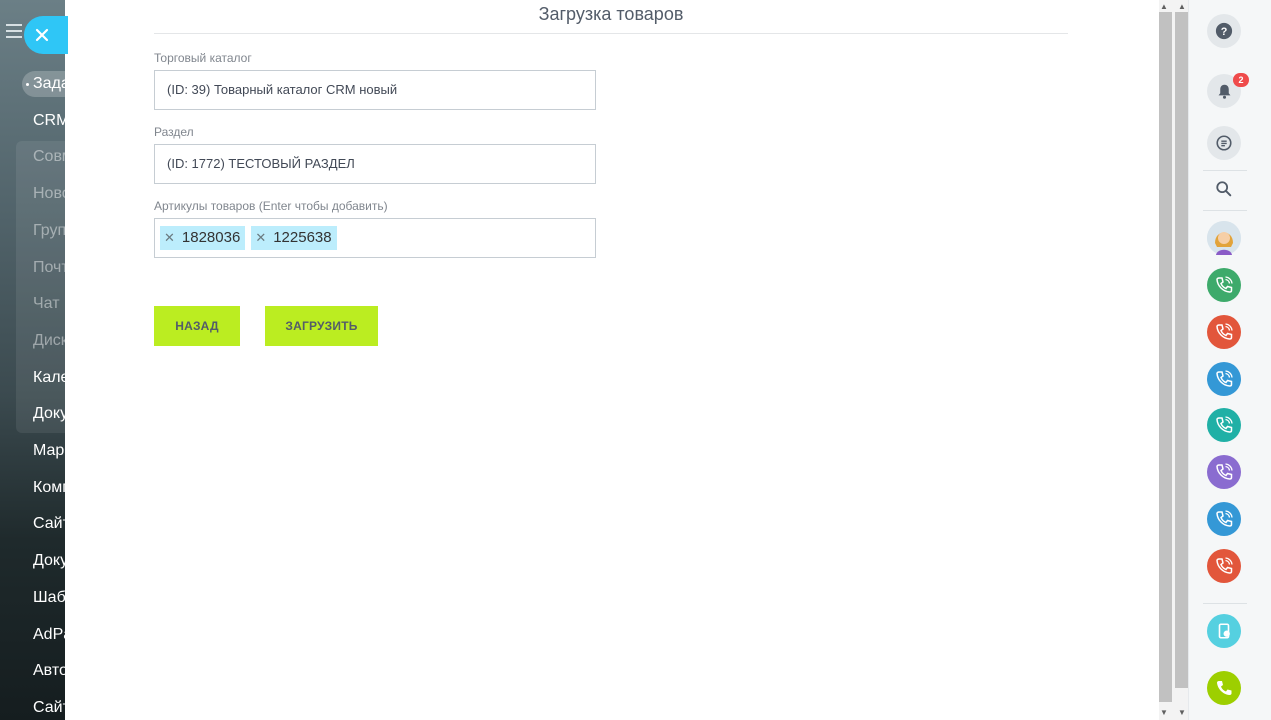  I want to click on notification-count-badge: 2, so click(1241, 80).